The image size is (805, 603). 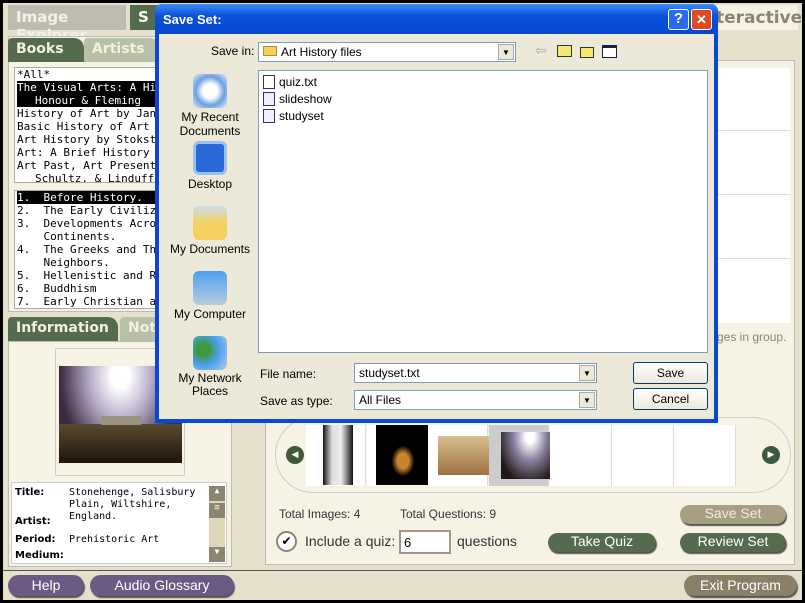 I want to click on include-quiz-checkbox: ✔, so click(x=286, y=541).